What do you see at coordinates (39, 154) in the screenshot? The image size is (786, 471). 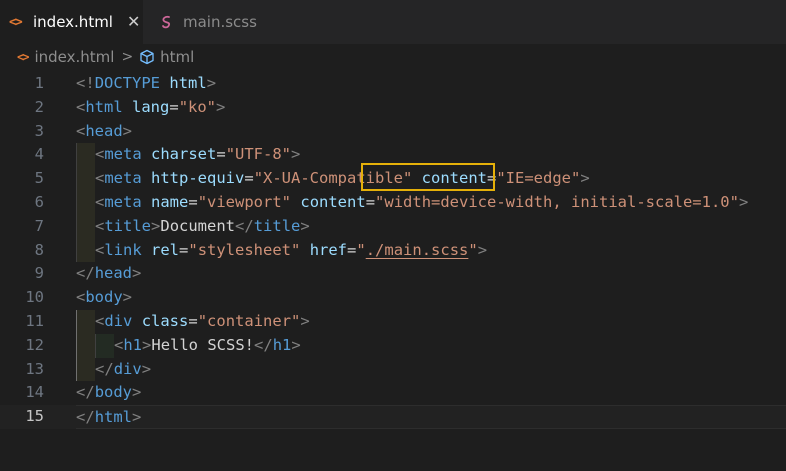 I see `line-number: 4` at bounding box center [39, 154].